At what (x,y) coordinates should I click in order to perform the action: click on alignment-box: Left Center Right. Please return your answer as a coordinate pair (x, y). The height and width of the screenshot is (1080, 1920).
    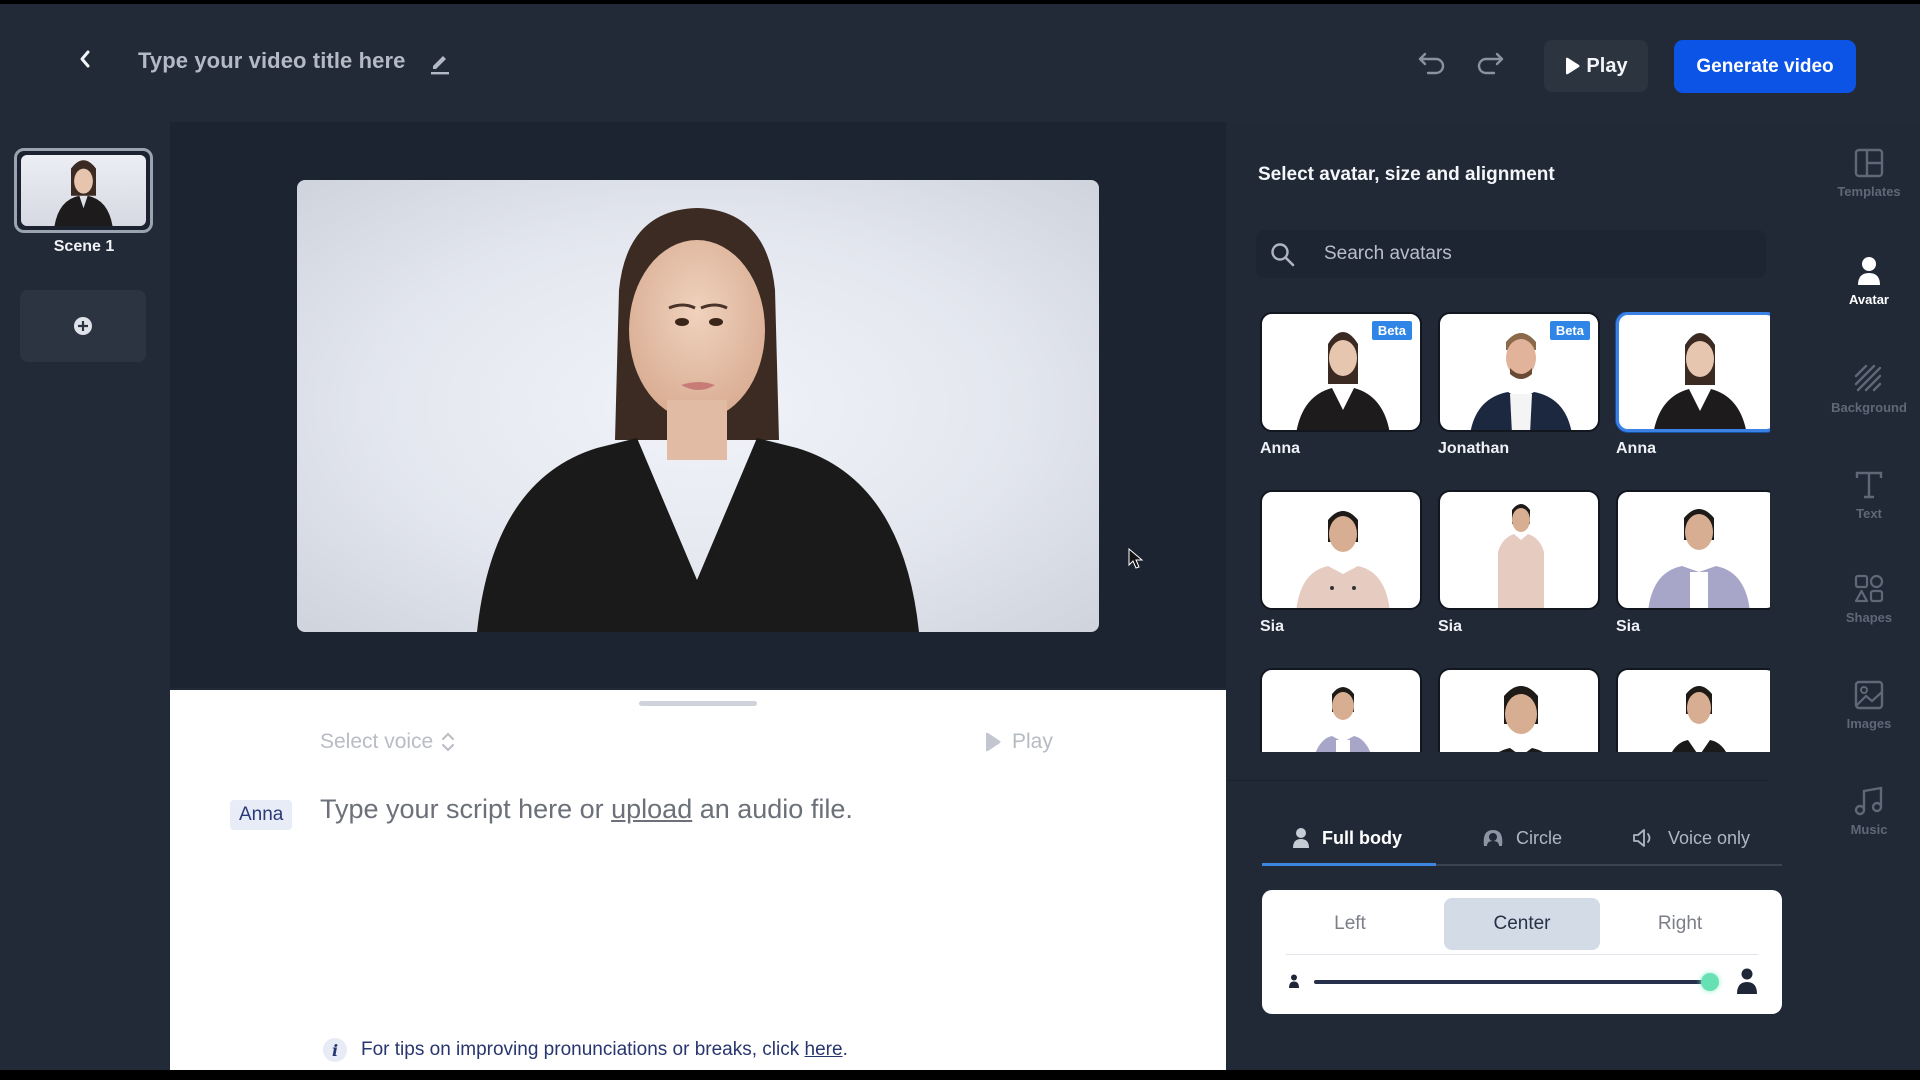
    Looking at the image, I should click on (1522, 952).